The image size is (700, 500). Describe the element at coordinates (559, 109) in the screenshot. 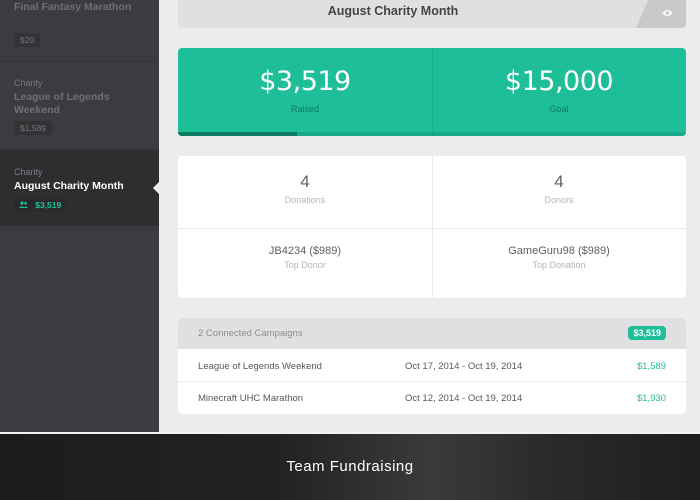

I see `goal-label: Goal` at that location.